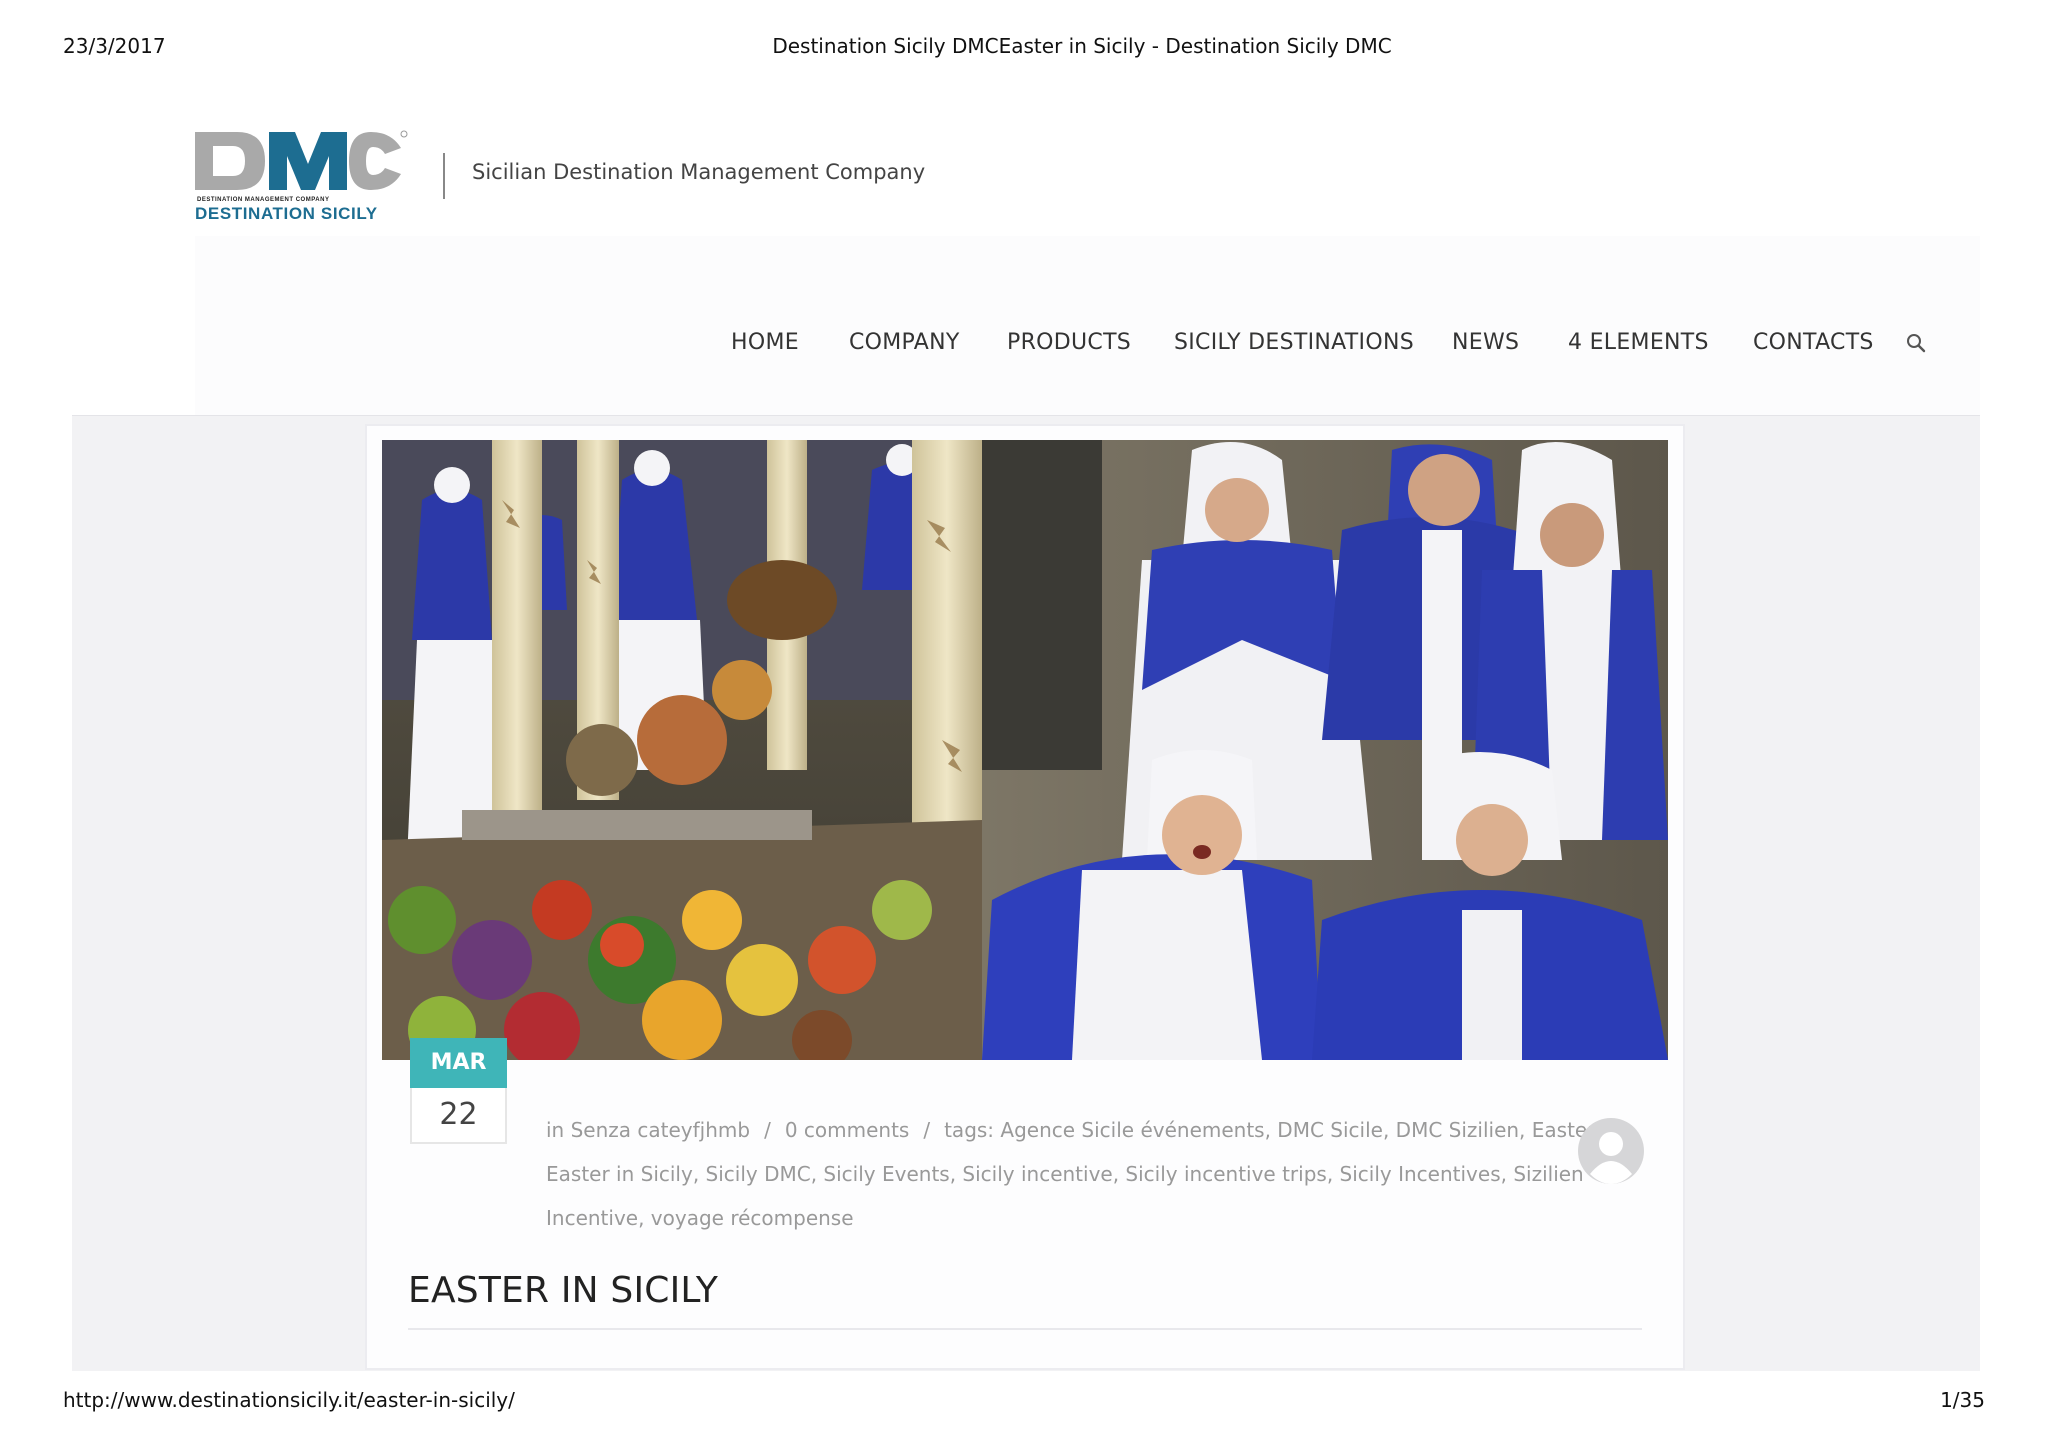 The image size is (2048, 1447). I want to click on post-title: EASTER IN SICILY, so click(563, 1290).